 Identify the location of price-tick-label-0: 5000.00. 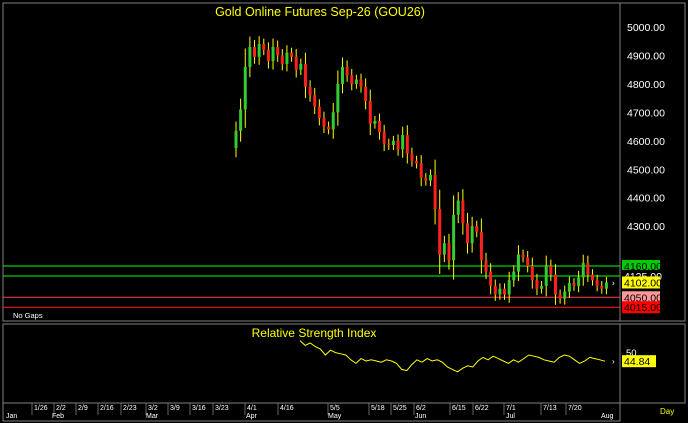
(646, 28).